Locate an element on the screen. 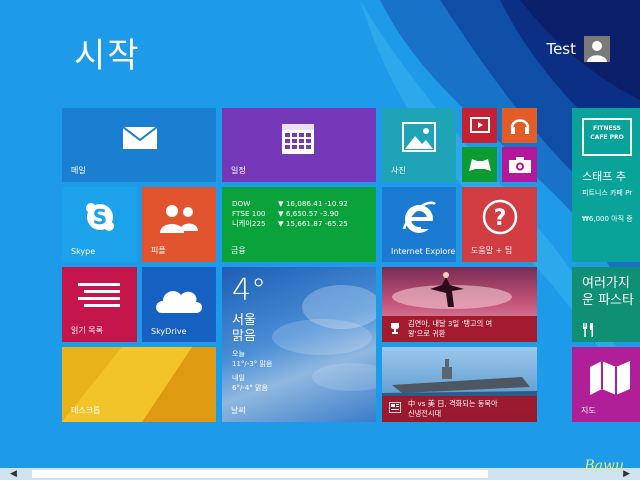  cloud-icon is located at coordinates (179, 302).